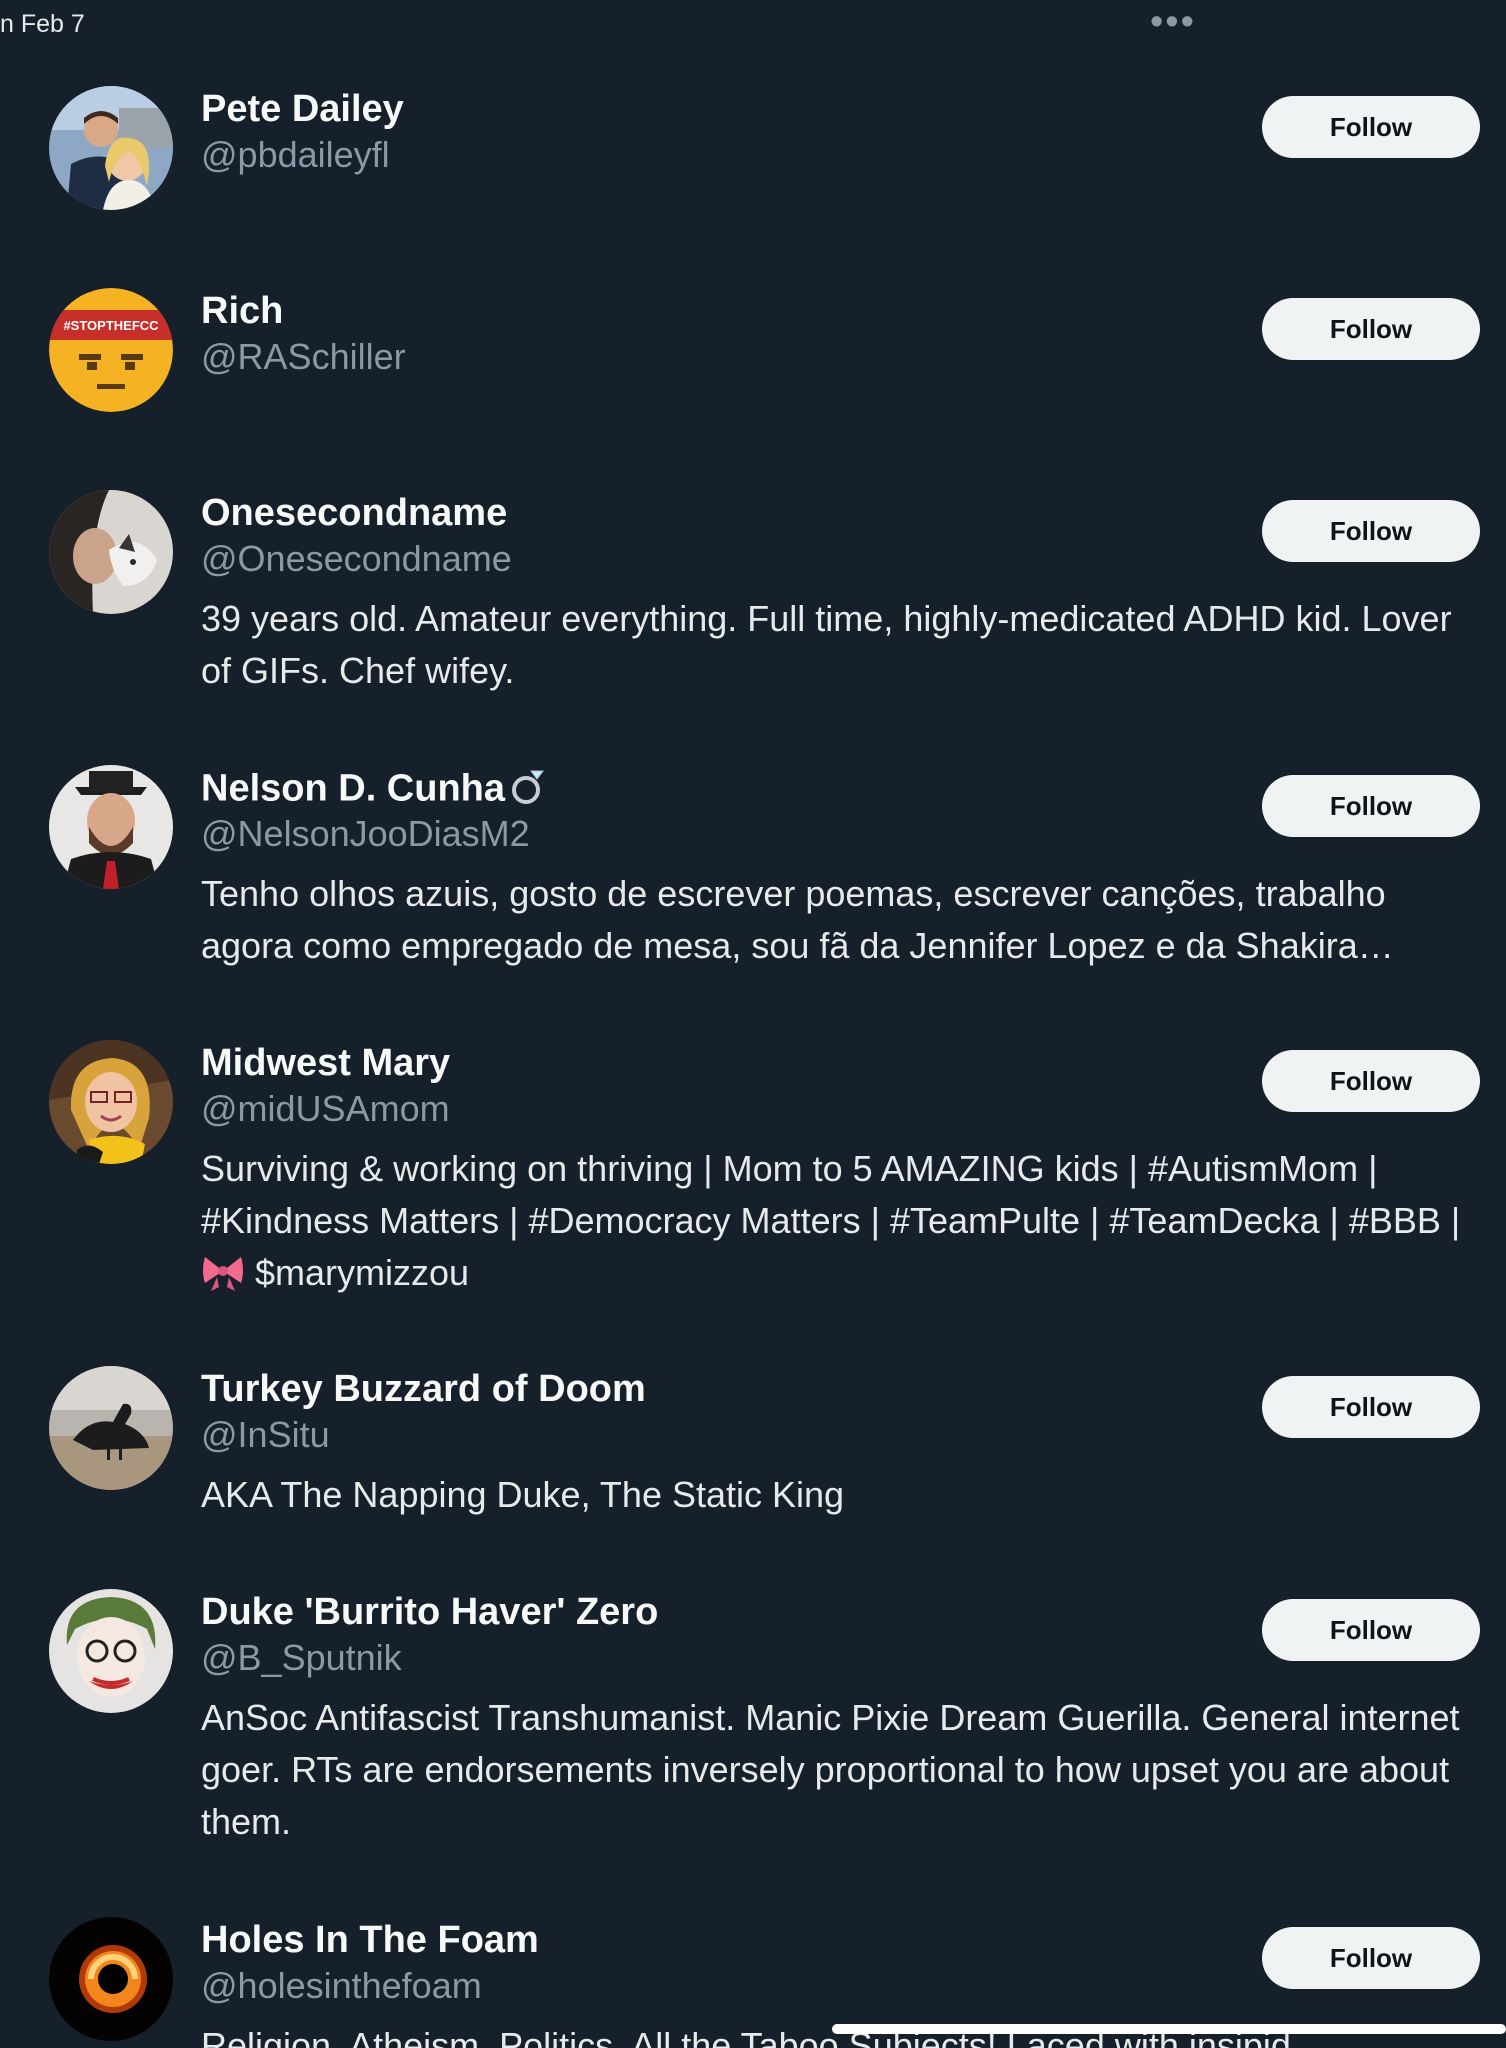  What do you see at coordinates (295, 155) in the screenshot?
I see `user-handle: @pbdaileyfl` at bounding box center [295, 155].